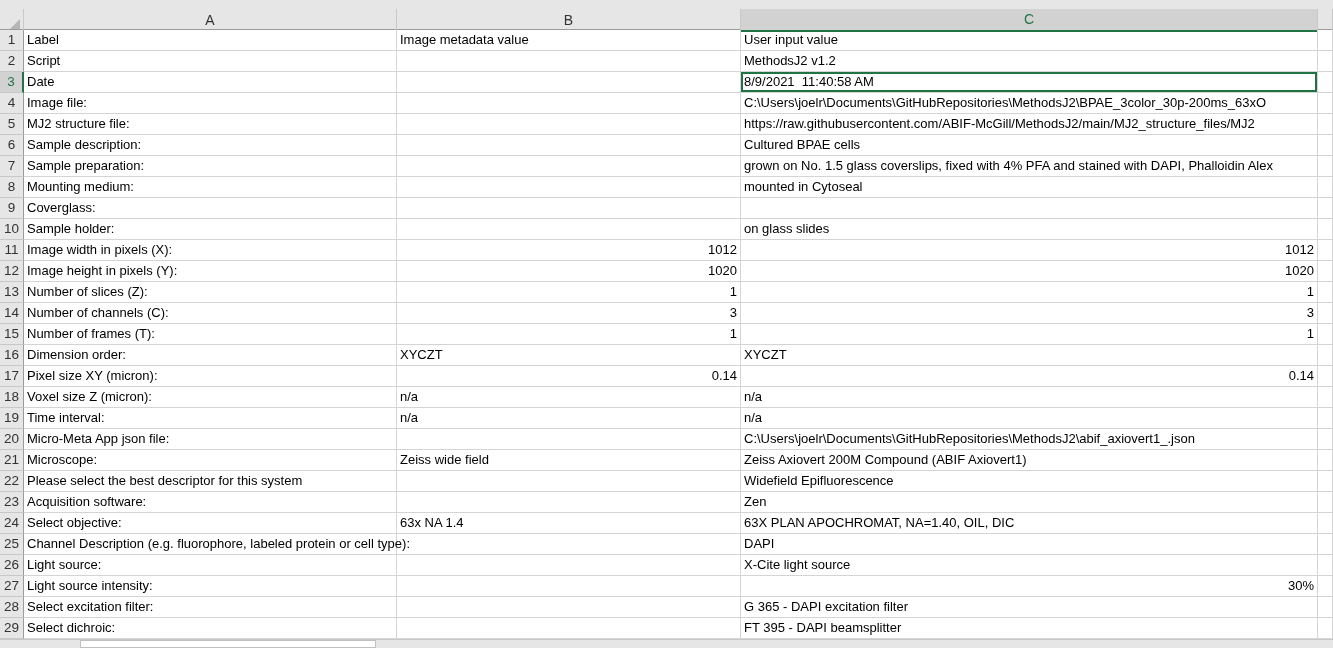  Describe the element at coordinates (722, 250) in the screenshot. I see `cell-text: 1012` at that location.